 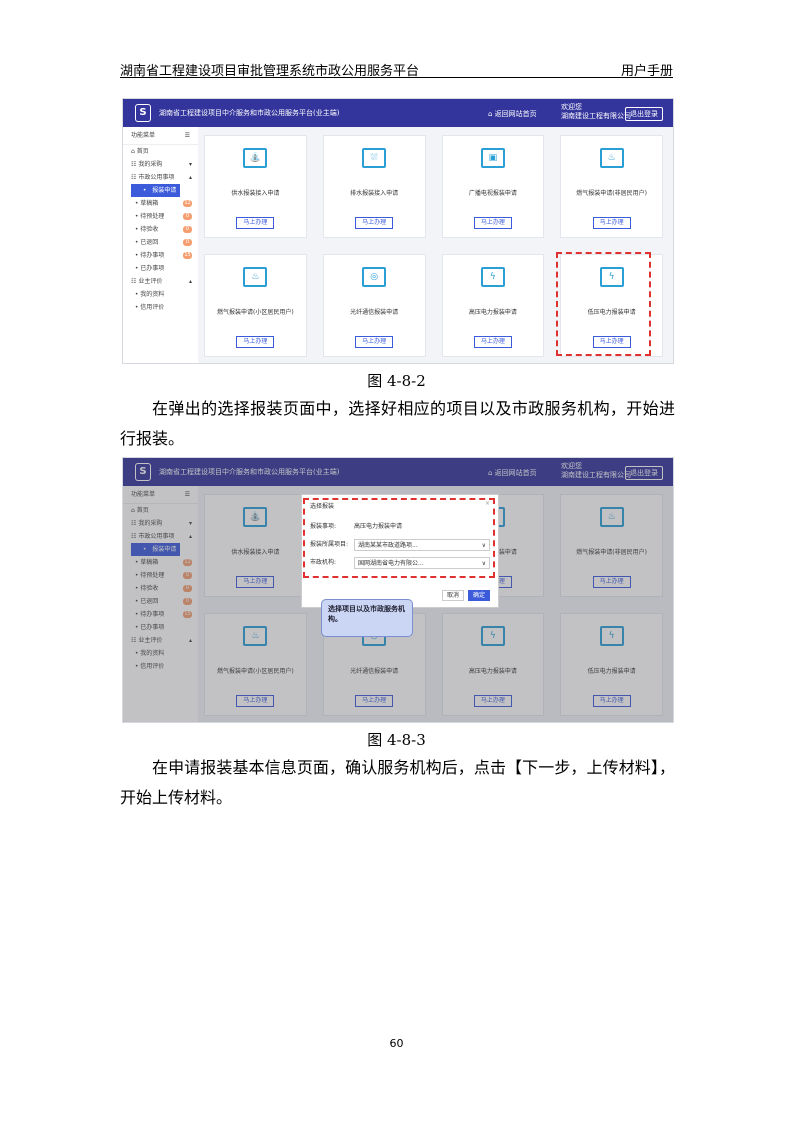 What do you see at coordinates (492, 277) in the screenshot?
I see `power-icon: ϟ` at bounding box center [492, 277].